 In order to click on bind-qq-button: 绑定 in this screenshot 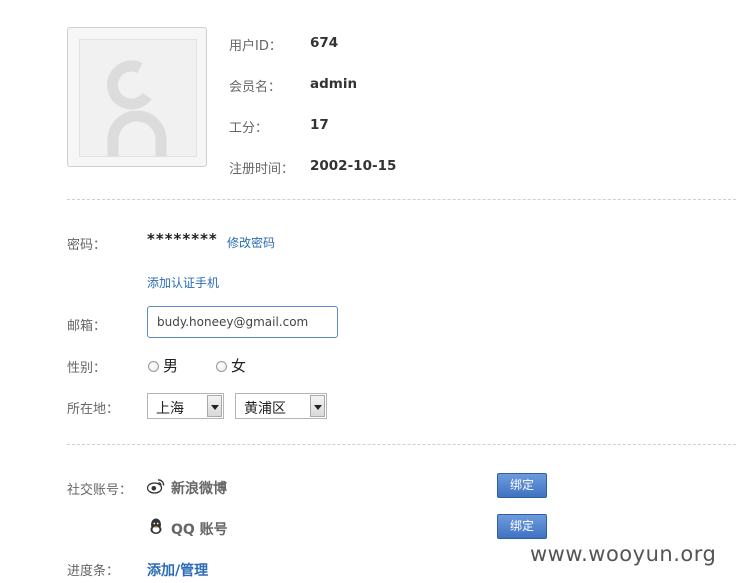, I will do `click(522, 526)`.